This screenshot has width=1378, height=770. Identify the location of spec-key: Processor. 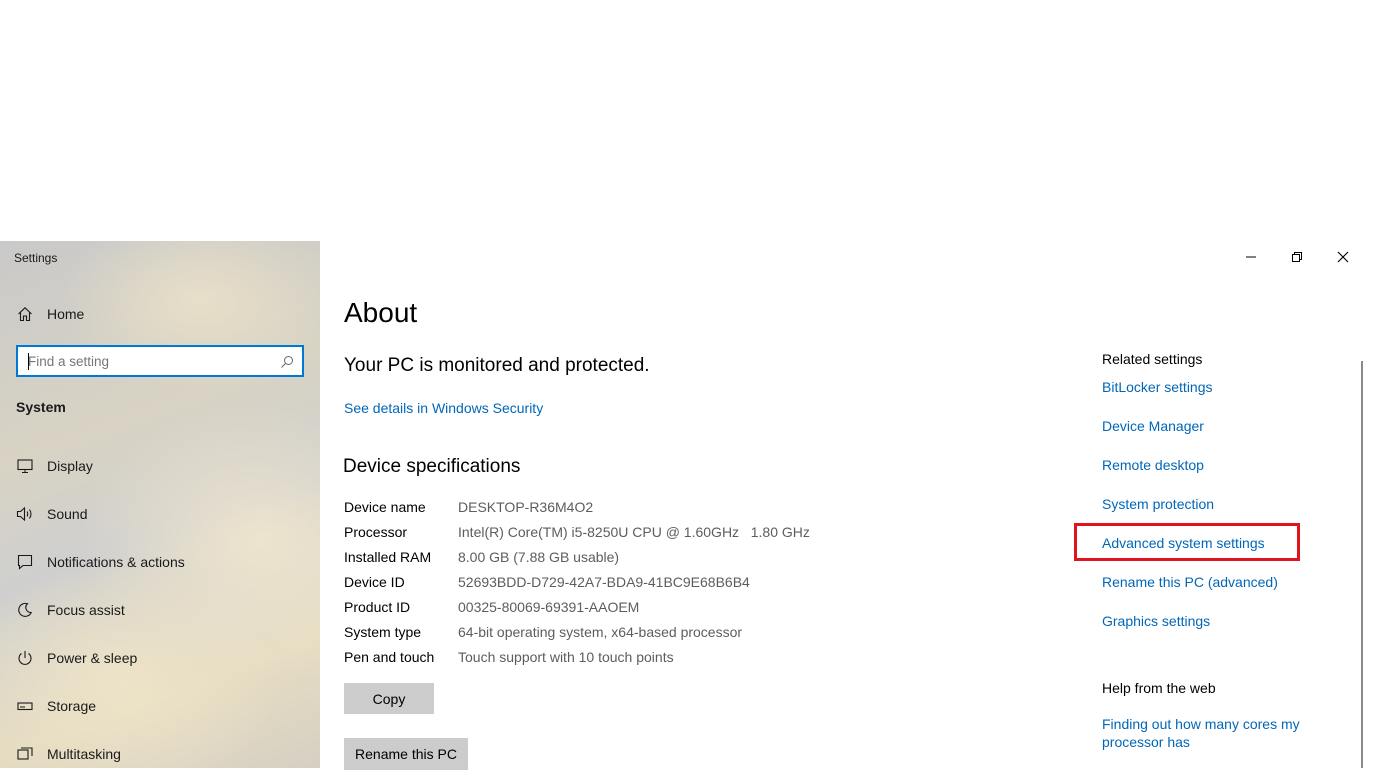
(376, 532).